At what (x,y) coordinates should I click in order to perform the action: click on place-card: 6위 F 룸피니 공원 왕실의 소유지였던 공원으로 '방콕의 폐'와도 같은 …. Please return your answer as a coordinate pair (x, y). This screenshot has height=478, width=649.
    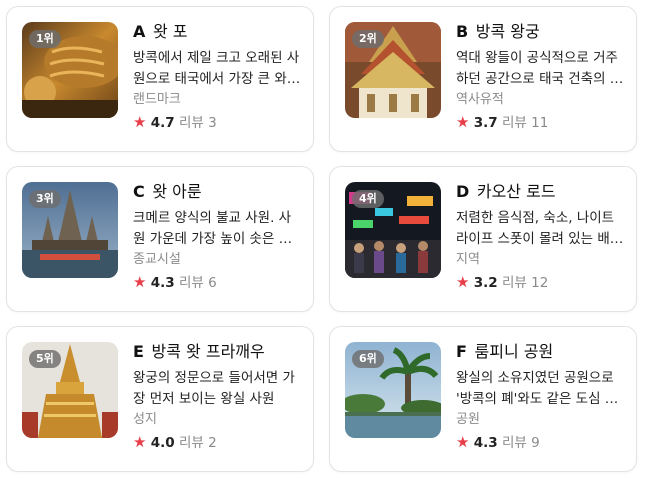
    Looking at the image, I should click on (483, 399).